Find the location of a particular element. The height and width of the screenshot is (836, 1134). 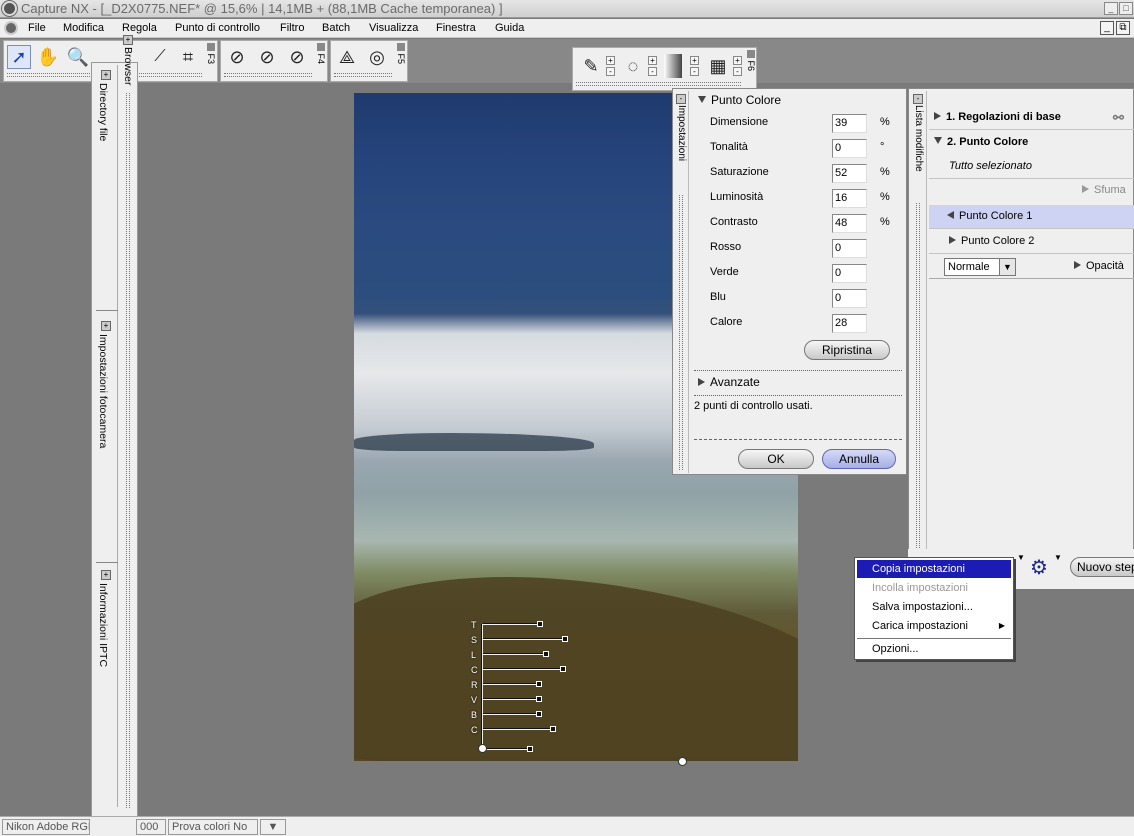

menu-batch: Batch is located at coordinates (336, 28).